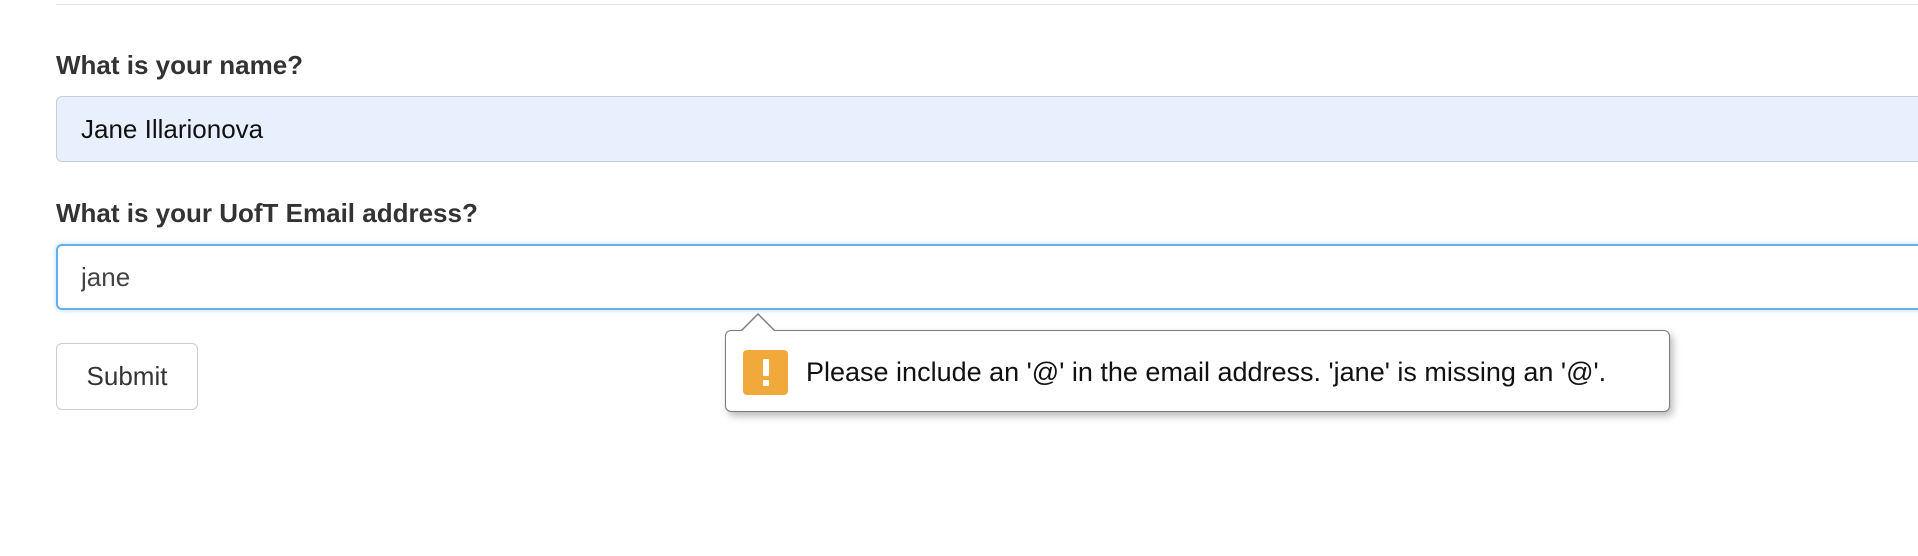  What do you see at coordinates (987, 4) in the screenshot?
I see `top-divider` at bounding box center [987, 4].